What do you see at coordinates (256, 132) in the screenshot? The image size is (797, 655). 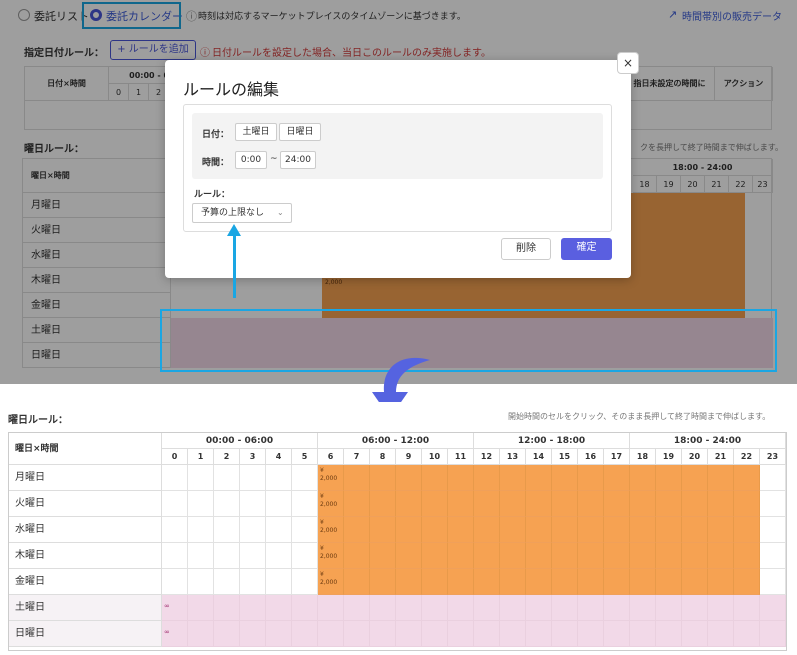 I see `date-tag-saturday: 土曜日` at bounding box center [256, 132].